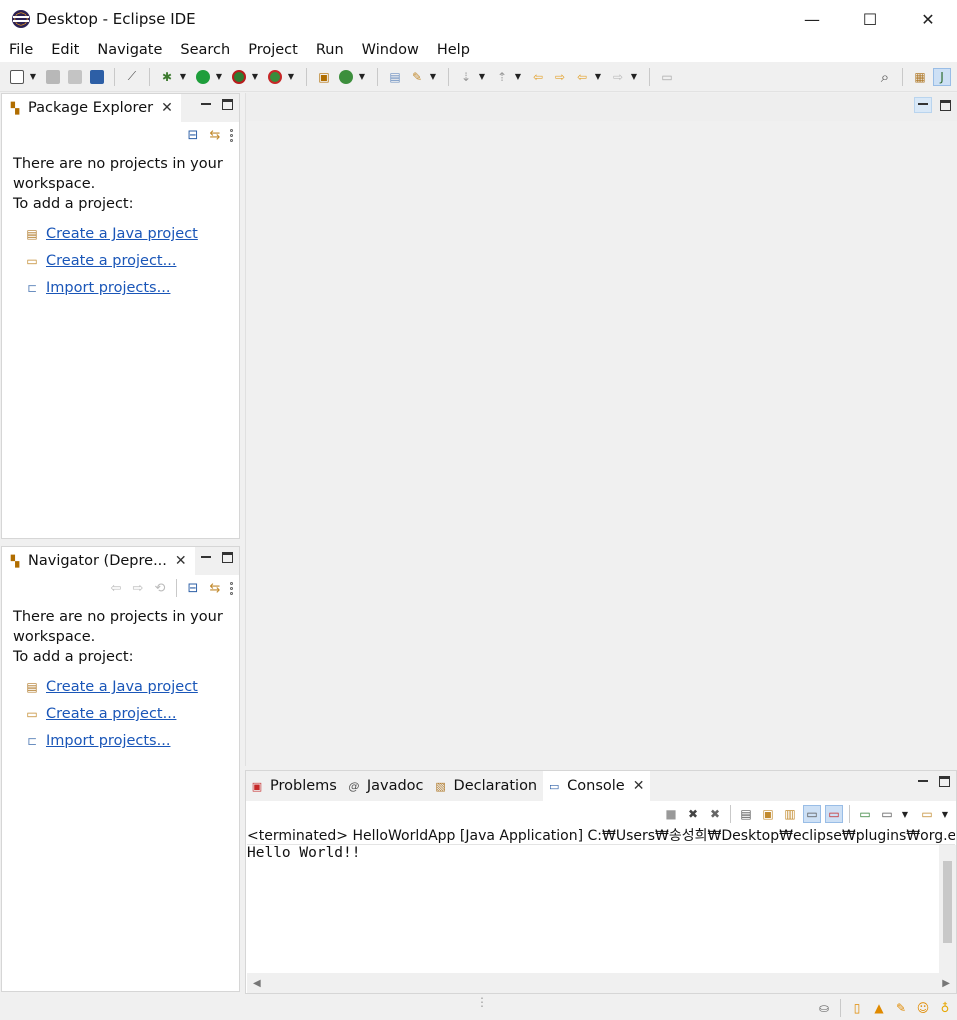  Describe the element at coordinates (857, 1008) in the screenshot. I see `help-book-icon: ▯` at that location.